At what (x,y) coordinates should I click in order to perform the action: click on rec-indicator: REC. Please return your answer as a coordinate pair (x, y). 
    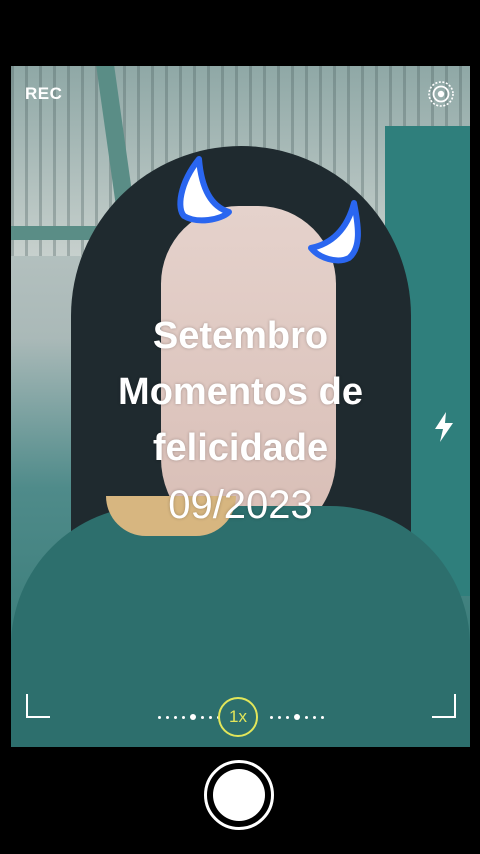
    Looking at the image, I should click on (44, 93).